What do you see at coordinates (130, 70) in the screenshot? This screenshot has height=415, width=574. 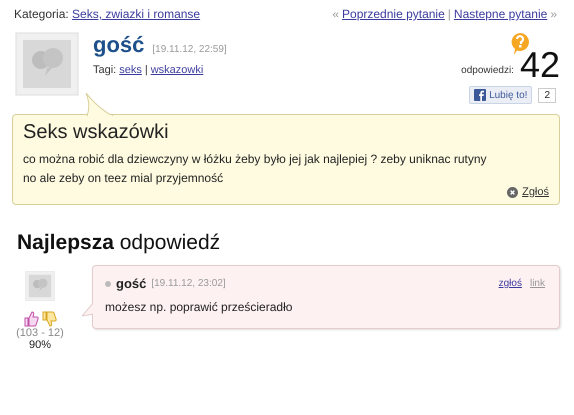 I see `tag-link: seks` at bounding box center [130, 70].